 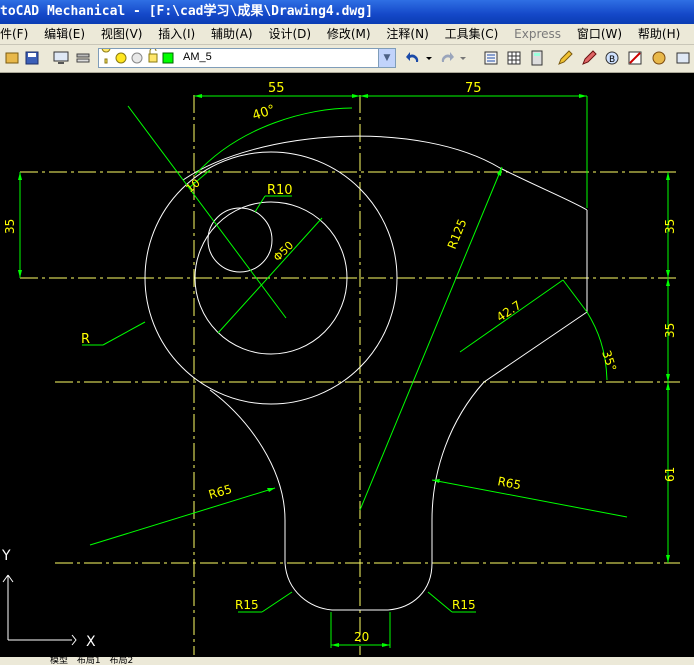 I want to click on leader-r65-right, so click(x=529, y=498).